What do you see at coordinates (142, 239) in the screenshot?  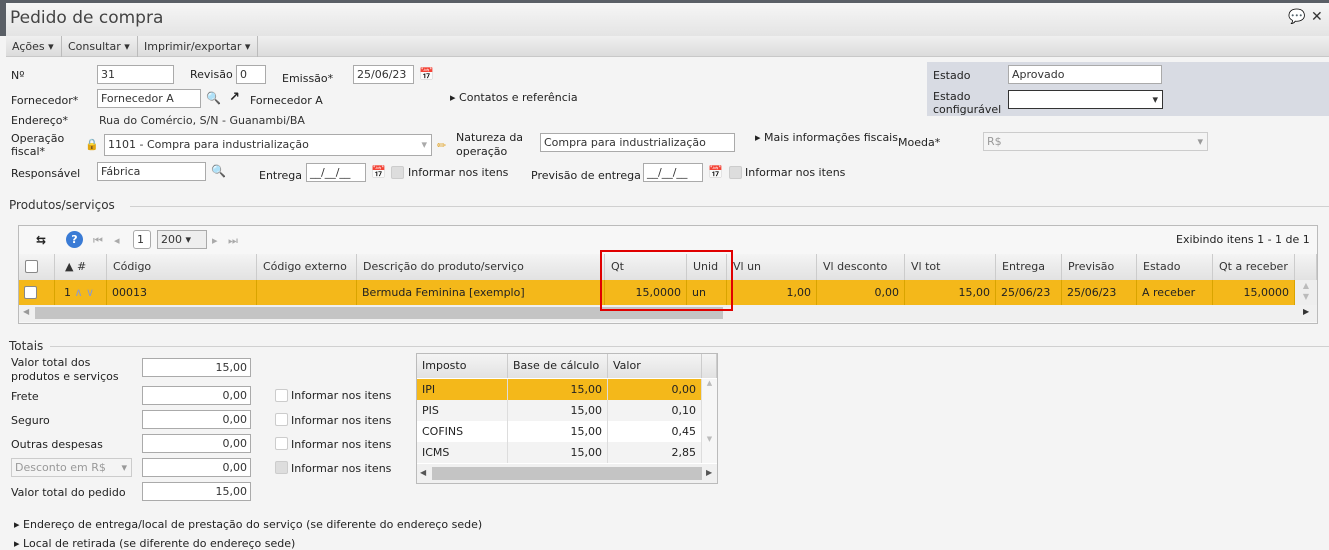 I see `page-input: 1` at bounding box center [142, 239].